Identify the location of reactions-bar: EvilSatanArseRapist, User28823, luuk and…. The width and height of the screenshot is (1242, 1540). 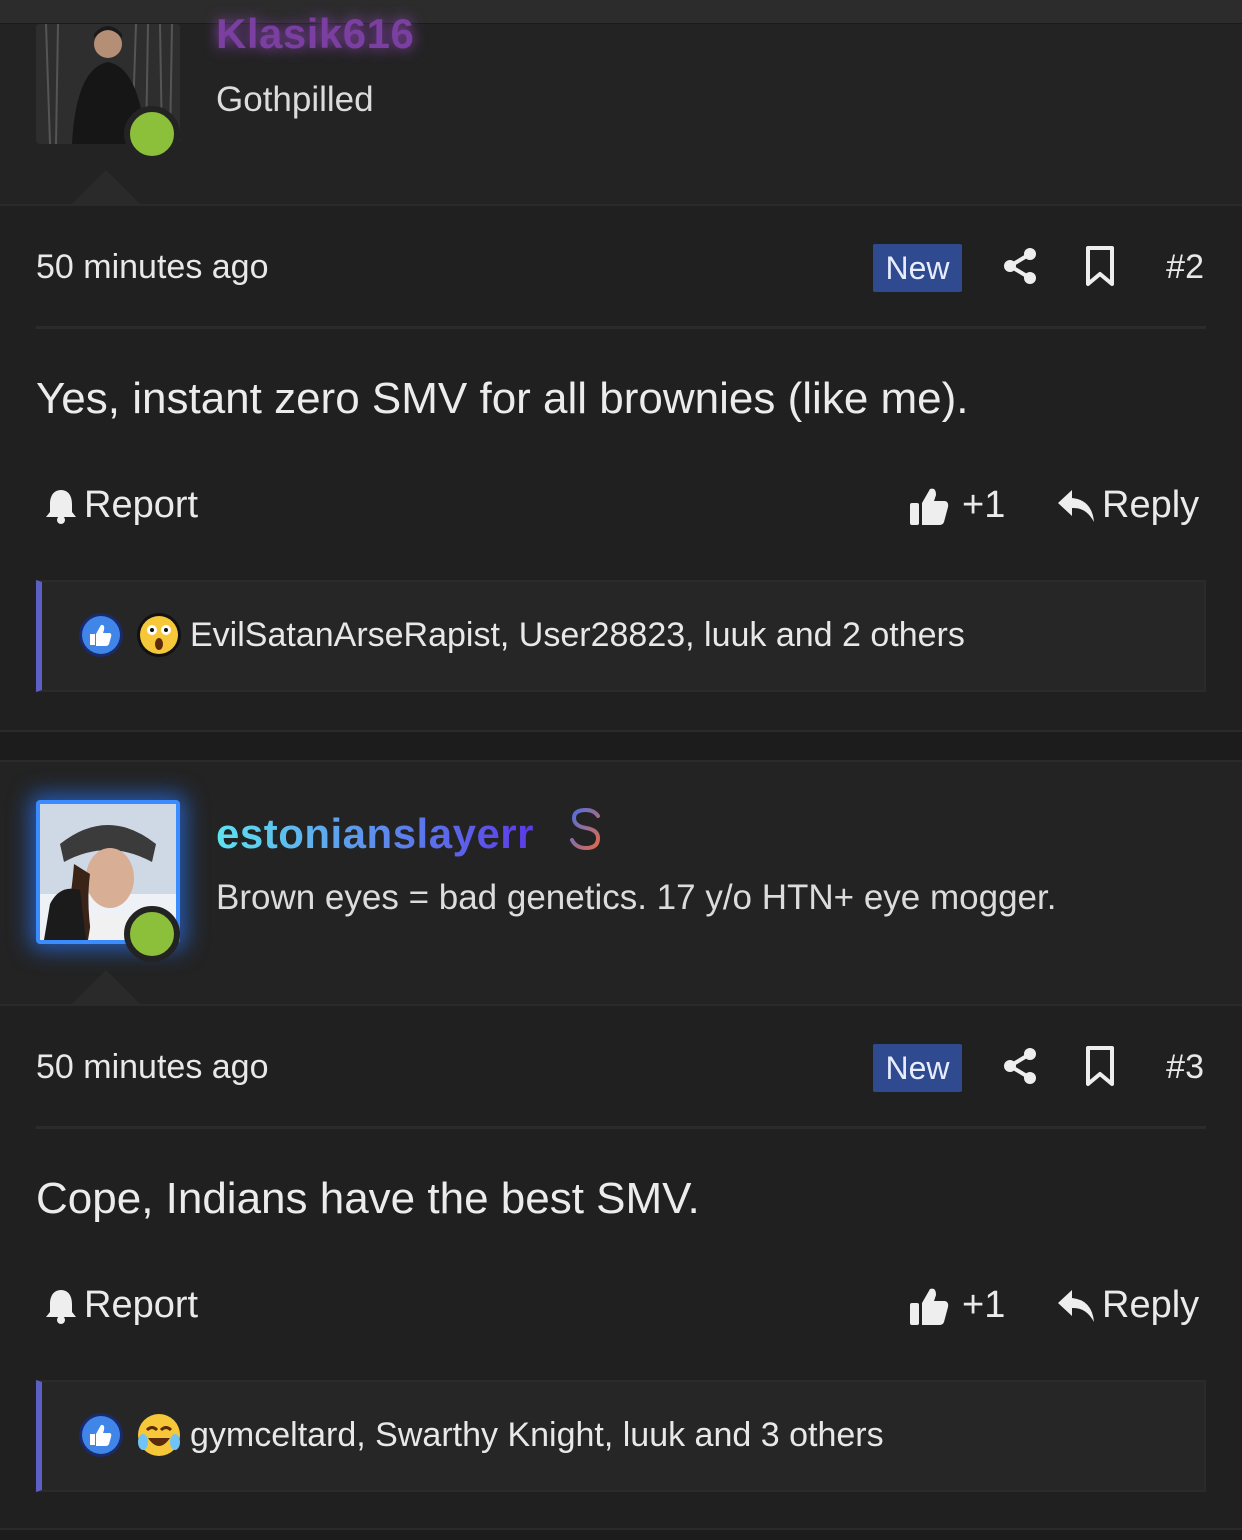
(621, 636).